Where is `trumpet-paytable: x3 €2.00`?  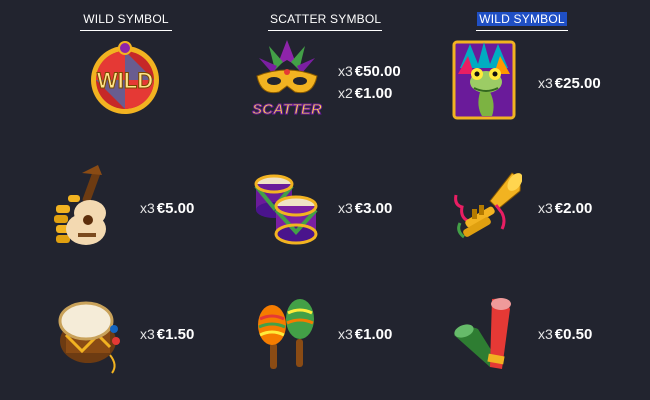
trumpet-paytable: x3 €2.00 is located at coordinates (565, 208).